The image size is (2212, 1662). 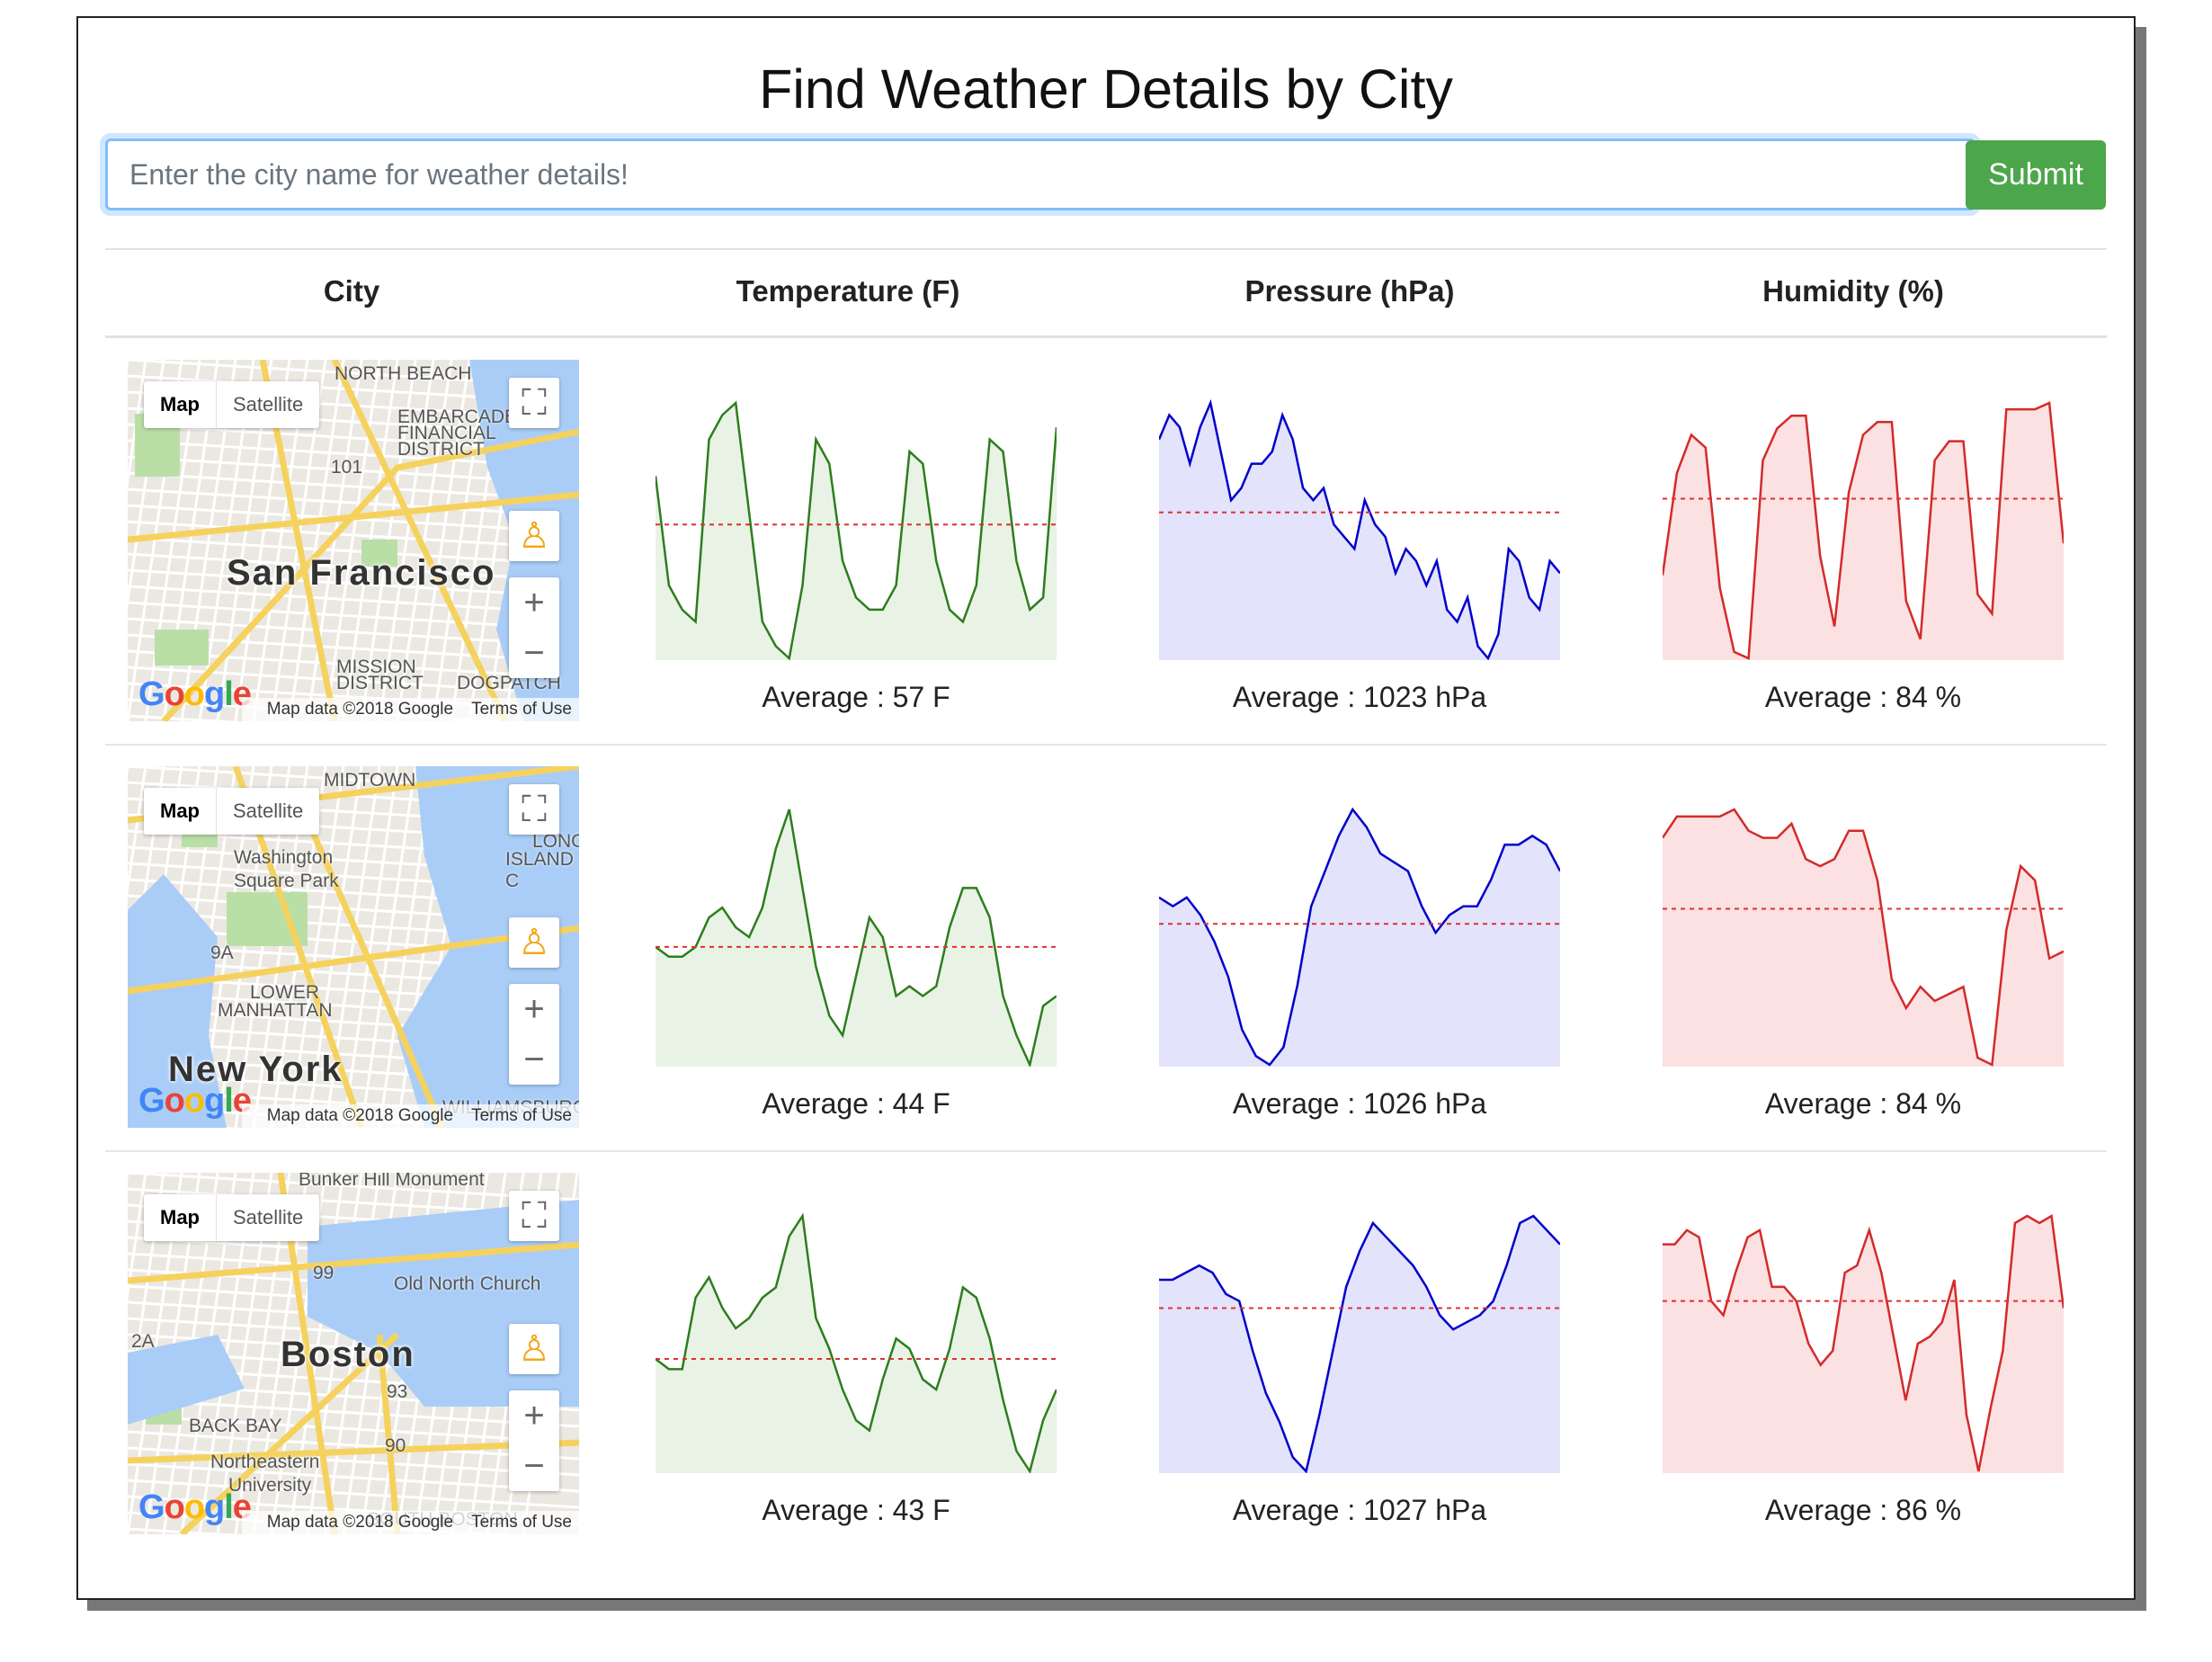 I want to click on submit-button: Submit, so click(x=2036, y=175).